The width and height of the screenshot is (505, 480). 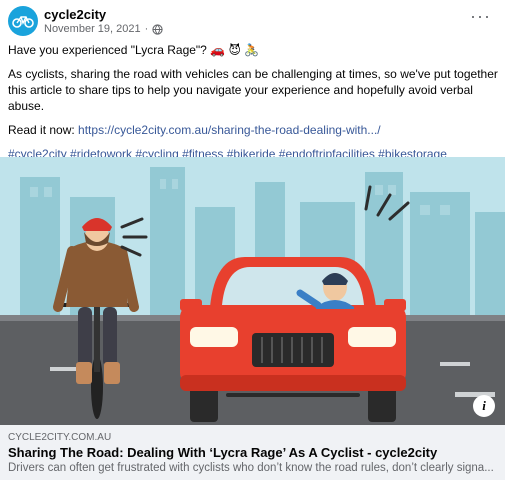 I want to click on card-domain: CYCLE2CITY.COM.AU, so click(x=60, y=437).